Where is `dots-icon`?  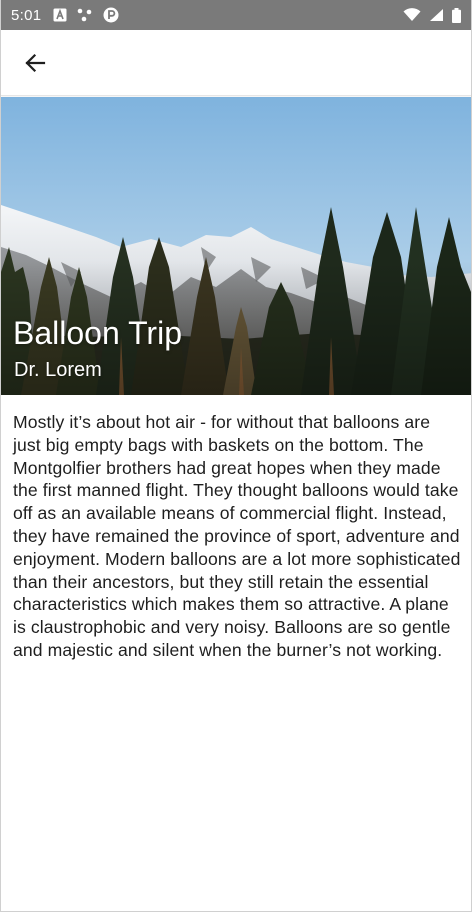
dots-icon is located at coordinates (85, 15).